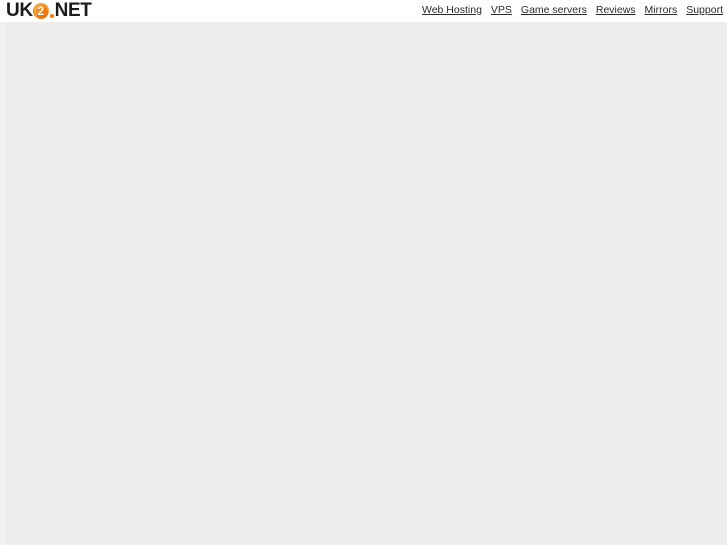  What do you see at coordinates (501, 10) in the screenshot?
I see `nav-item-vps: VPS` at bounding box center [501, 10].